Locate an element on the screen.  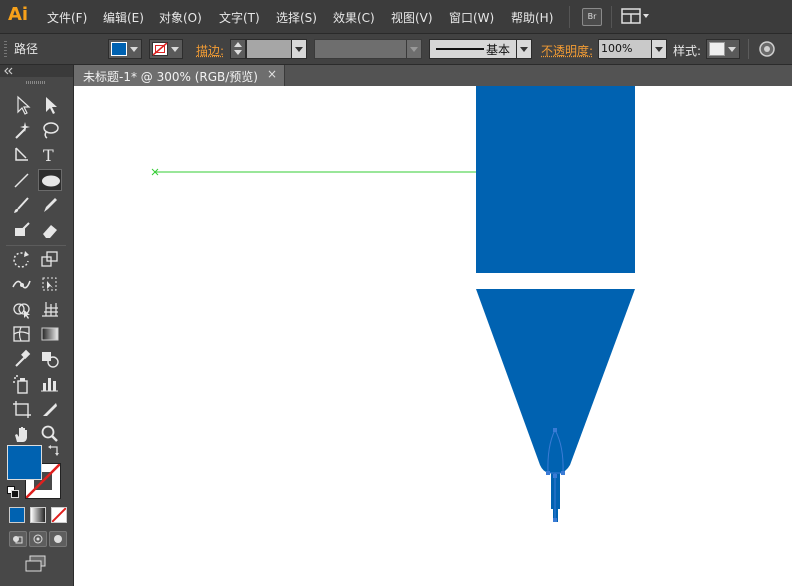
pen-nib-icon is located at coordinates (21, 154).